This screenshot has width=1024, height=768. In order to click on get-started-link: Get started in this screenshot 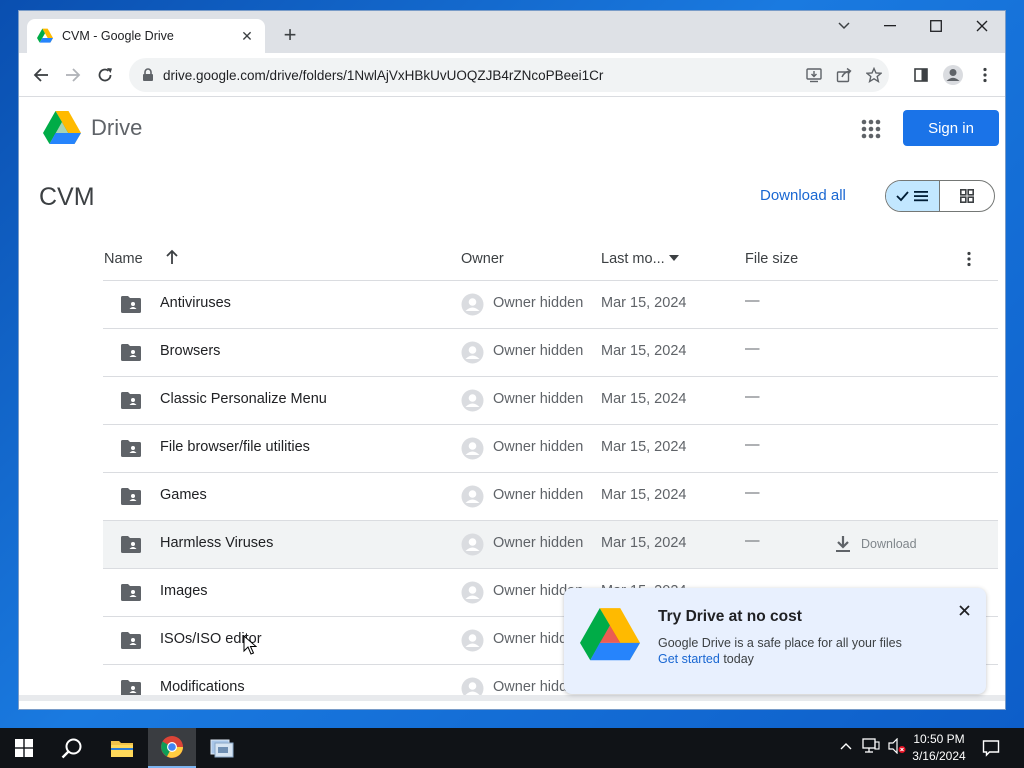, I will do `click(689, 659)`.